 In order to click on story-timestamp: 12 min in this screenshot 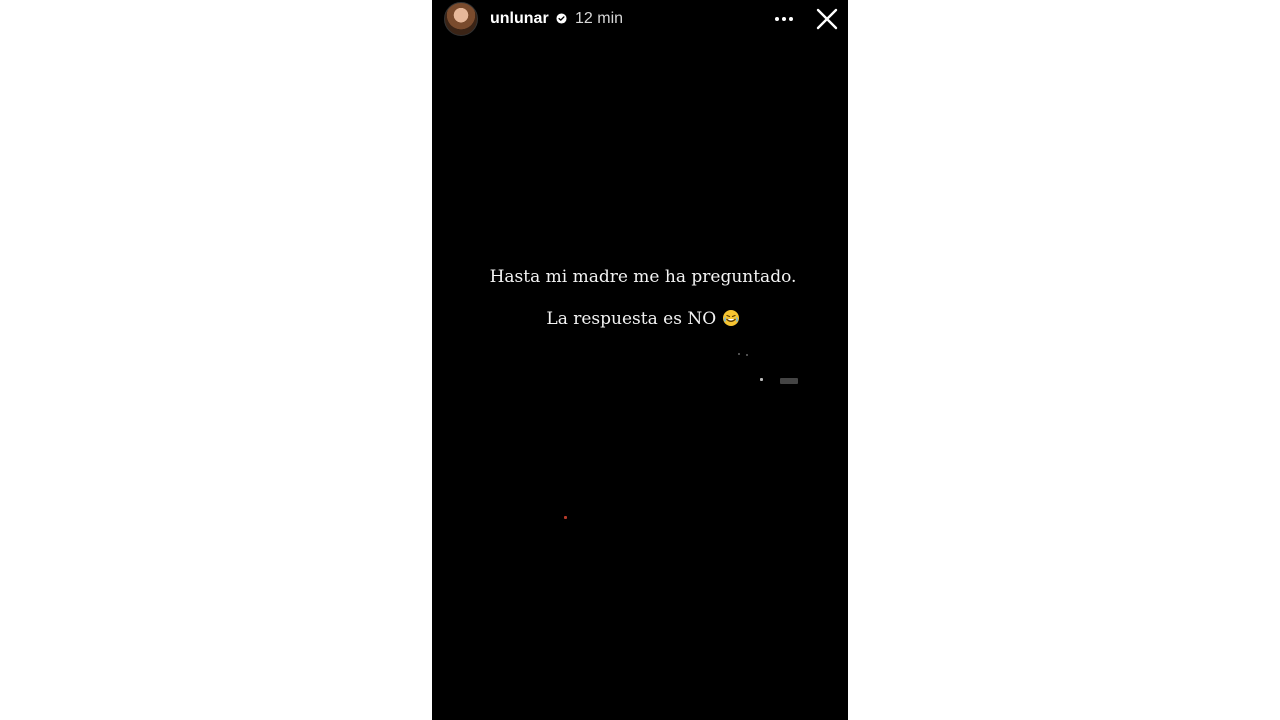, I will do `click(599, 18)`.